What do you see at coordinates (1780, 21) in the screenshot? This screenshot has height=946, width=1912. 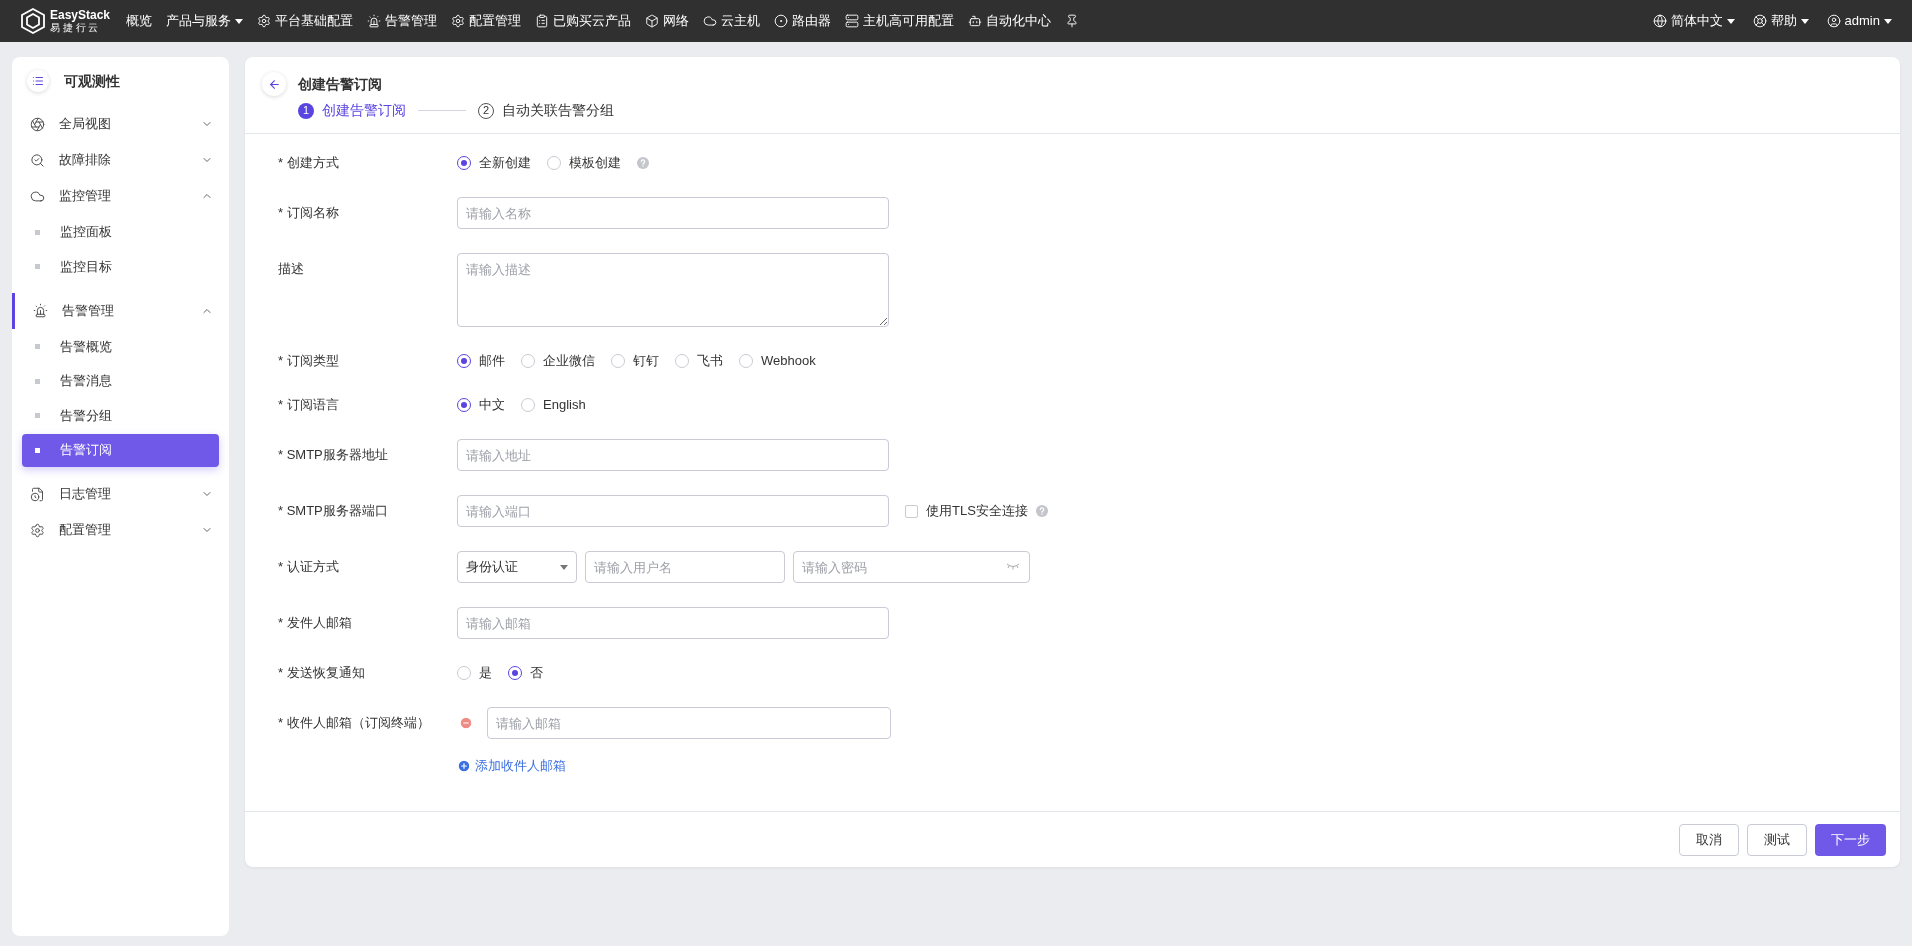 I see `header-menu: 帮助` at bounding box center [1780, 21].